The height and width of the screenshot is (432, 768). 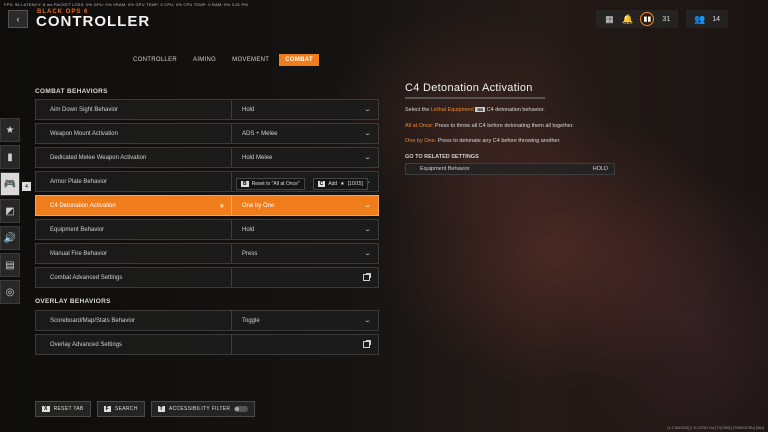 What do you see at coordinates (71, 91) in the screenshot?
I see `combat-section-heading: COMBAT BEHAVIORS` at bounding box center [71, 91].